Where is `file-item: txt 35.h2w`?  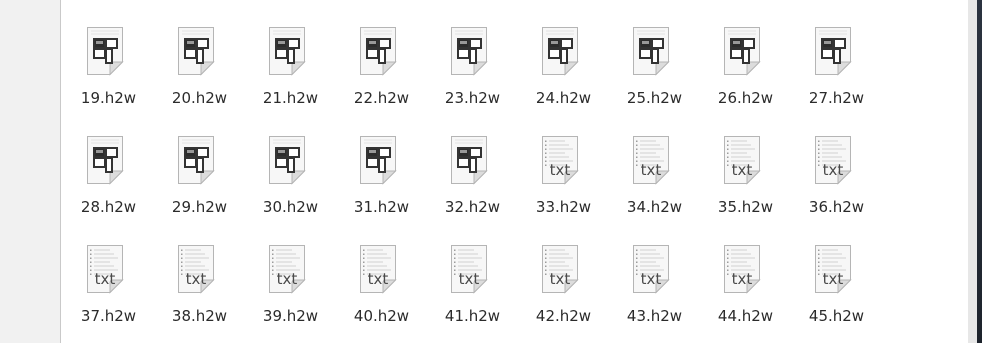
file-item: txt 35.h2w is located at coordinates (753, 183).